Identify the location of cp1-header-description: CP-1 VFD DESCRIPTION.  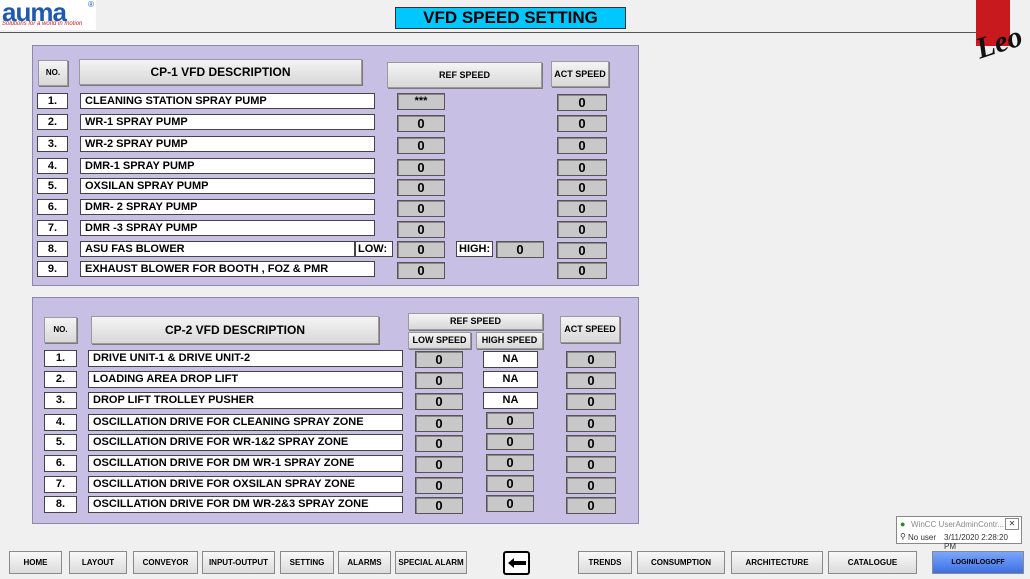
(220, 72).